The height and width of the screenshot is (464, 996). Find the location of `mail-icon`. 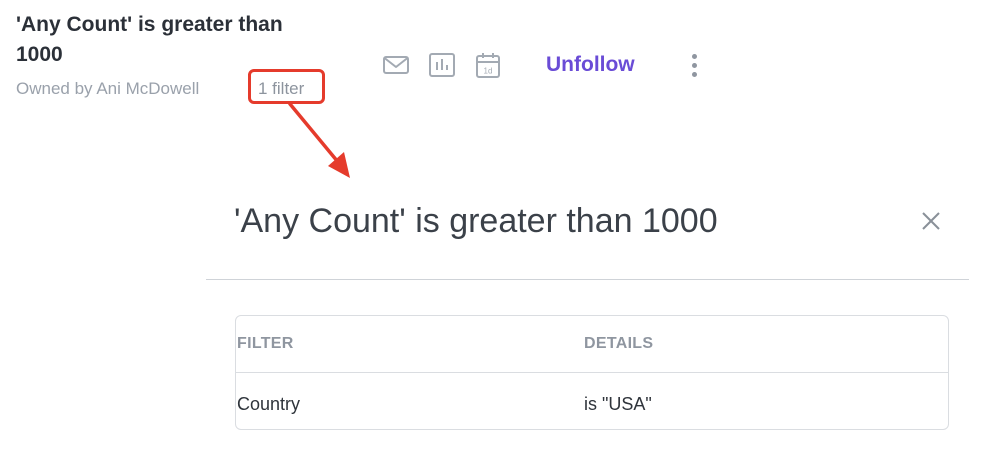

mail-icon is located at coordinates (396, 65).